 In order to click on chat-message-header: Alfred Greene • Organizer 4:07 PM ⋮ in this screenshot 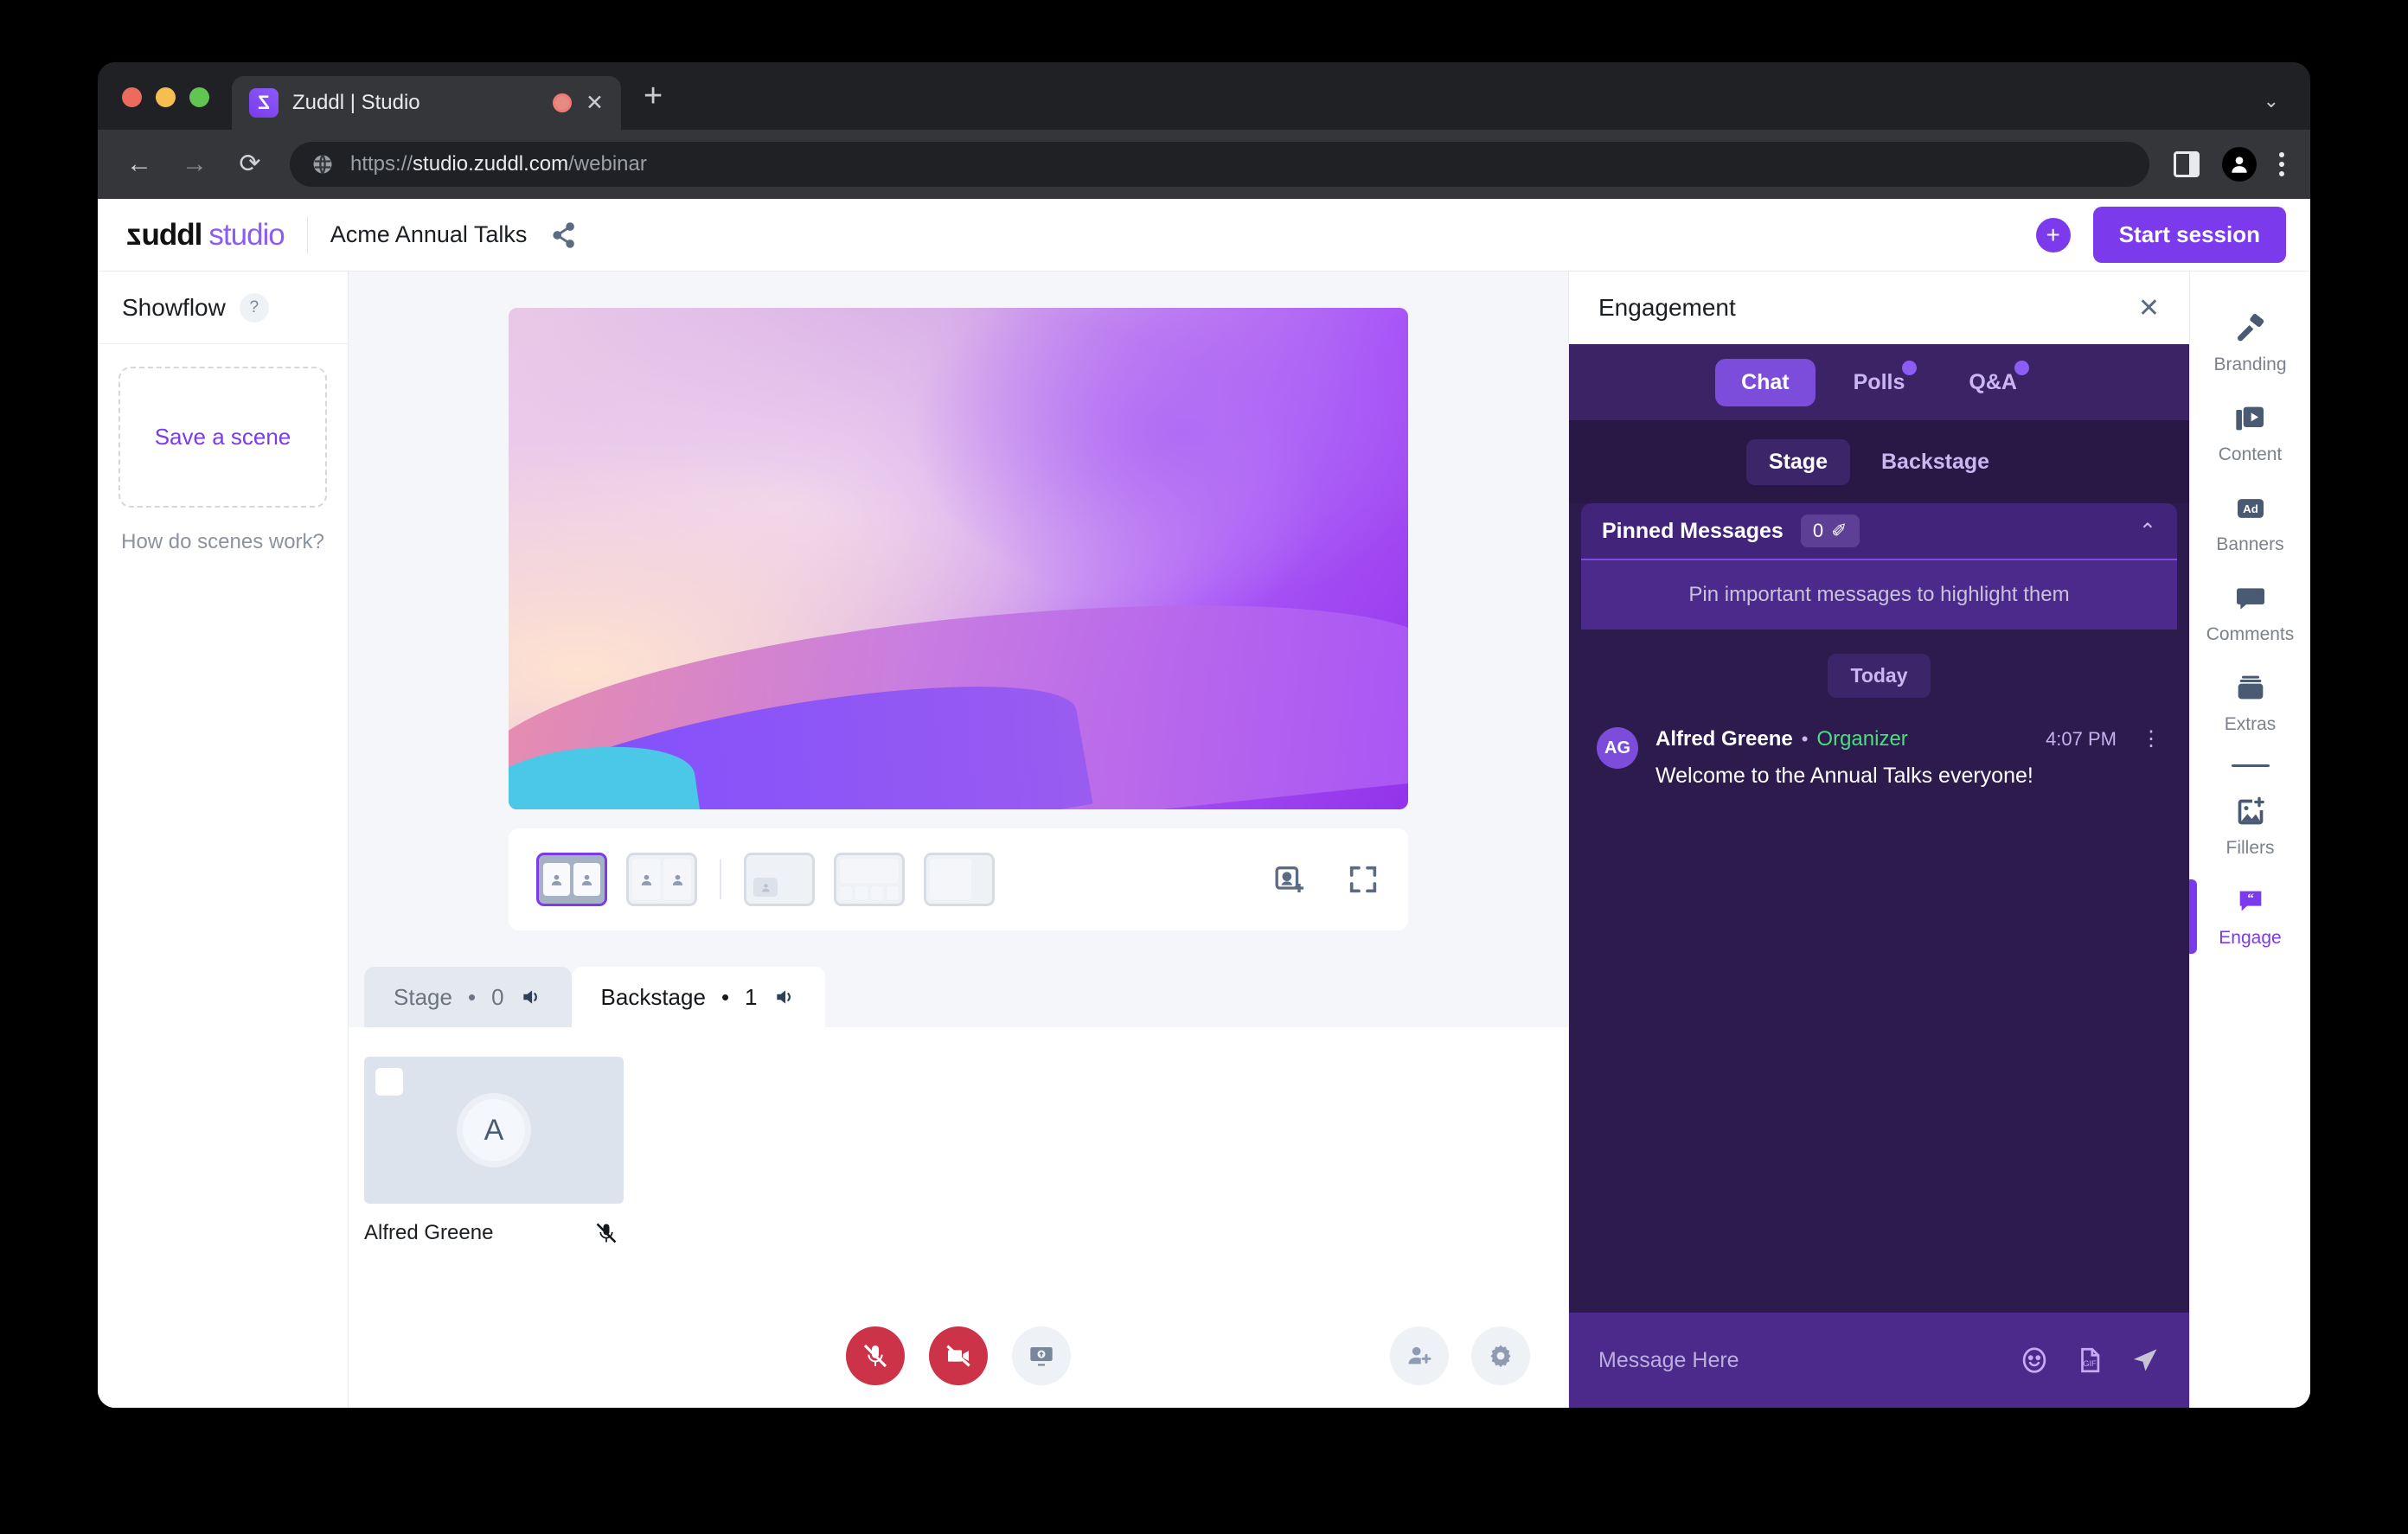, I will do `click(1909, 739)`.